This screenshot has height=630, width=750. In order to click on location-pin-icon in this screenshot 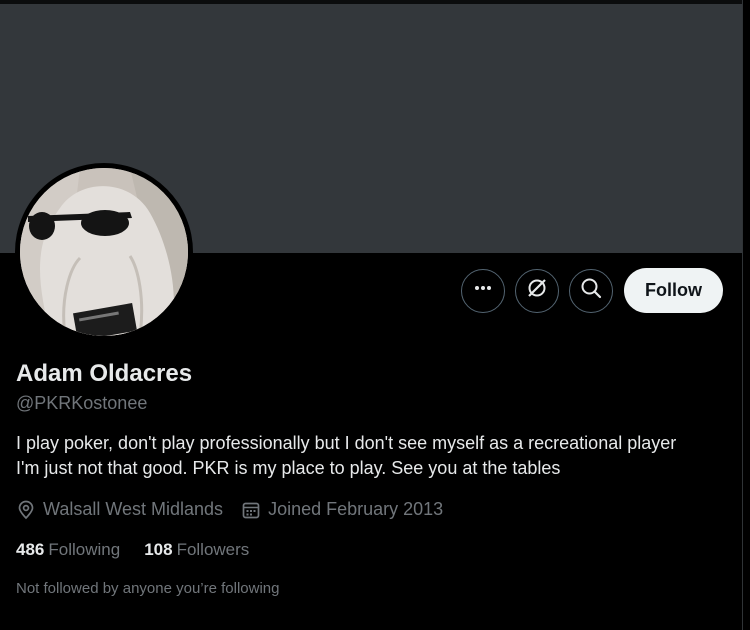, I will do `click(26, 510)`.